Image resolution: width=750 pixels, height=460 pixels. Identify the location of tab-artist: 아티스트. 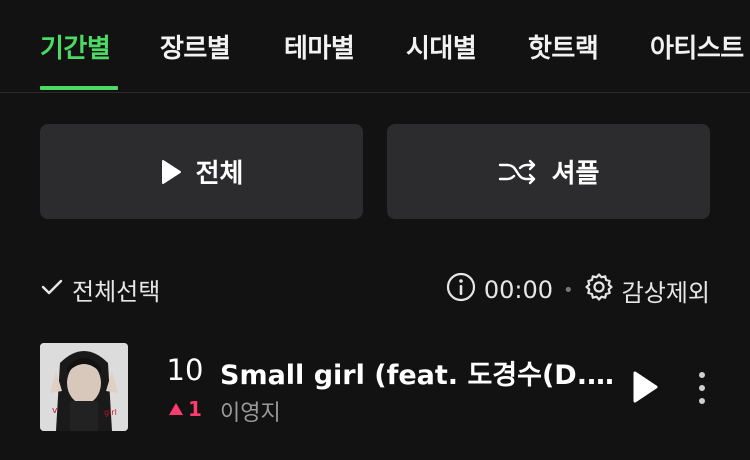
(697, 46).